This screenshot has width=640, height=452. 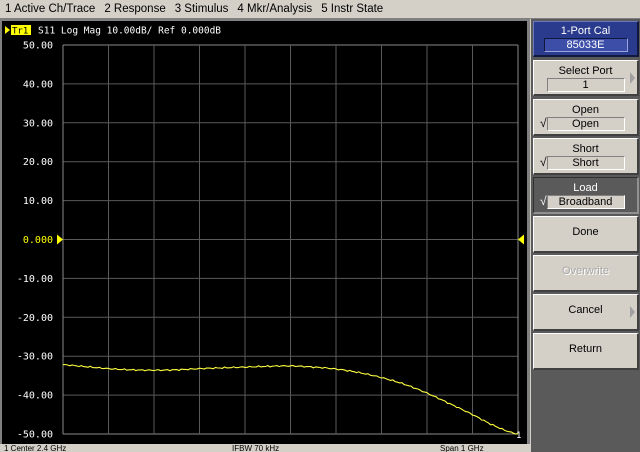 What do you see at coordinates (38, 46) in the screenshot?
I see `y-tick-label: 50.00` at bounding box center [38, 46].